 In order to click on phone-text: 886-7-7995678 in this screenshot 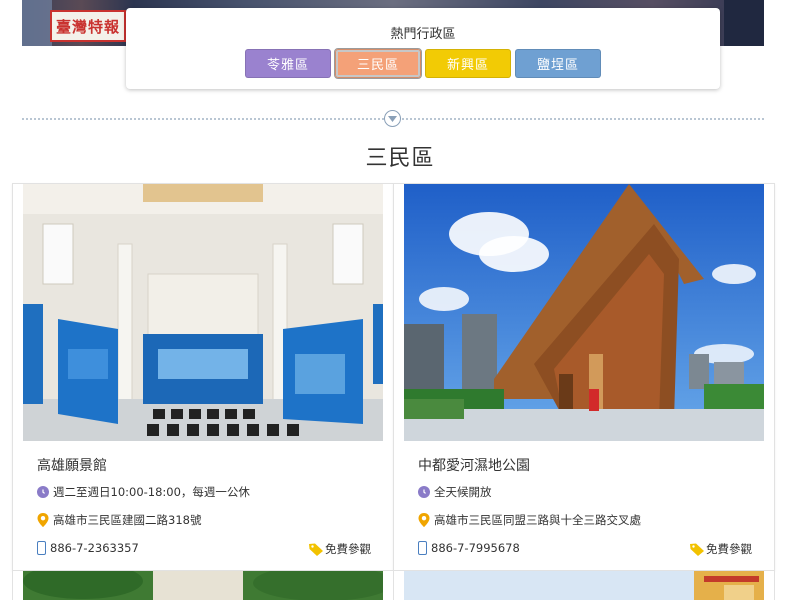, I will do `click(475, 548)`.